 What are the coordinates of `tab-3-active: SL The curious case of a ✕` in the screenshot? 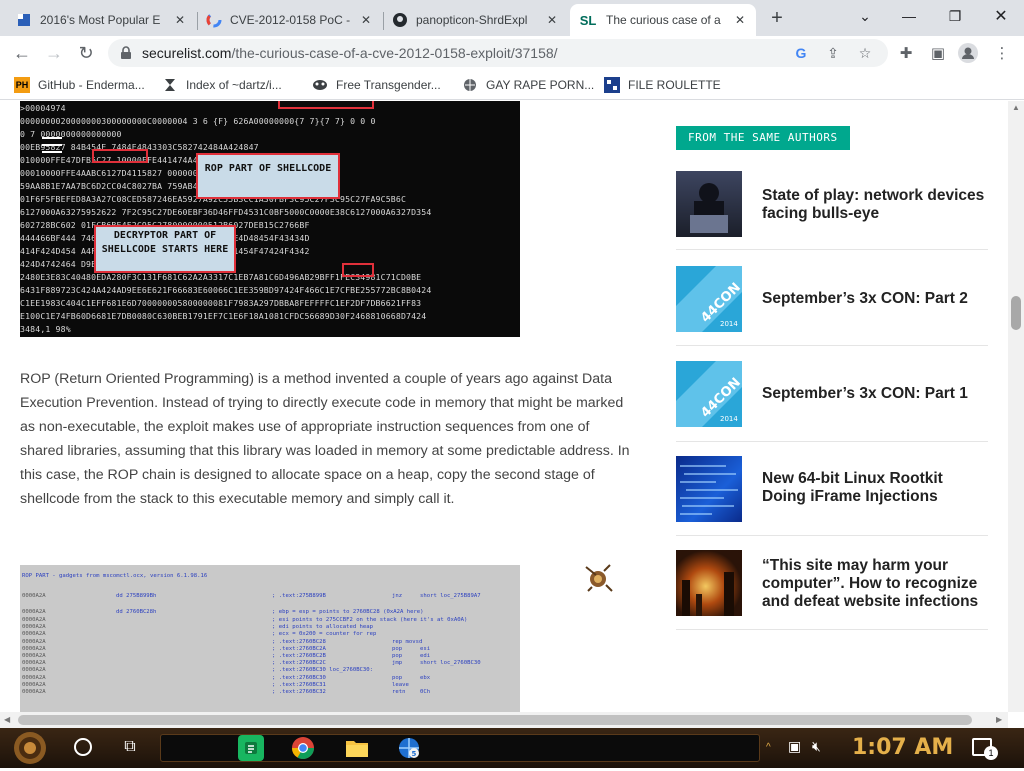 It's located at (663, 20).